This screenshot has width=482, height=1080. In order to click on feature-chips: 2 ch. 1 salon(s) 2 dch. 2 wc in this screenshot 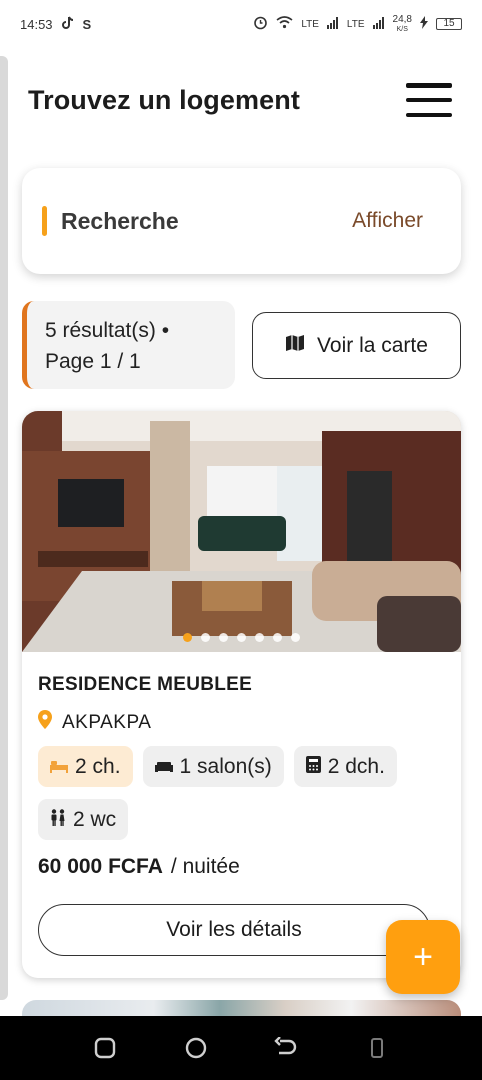, I will do `click(243, 793)`.